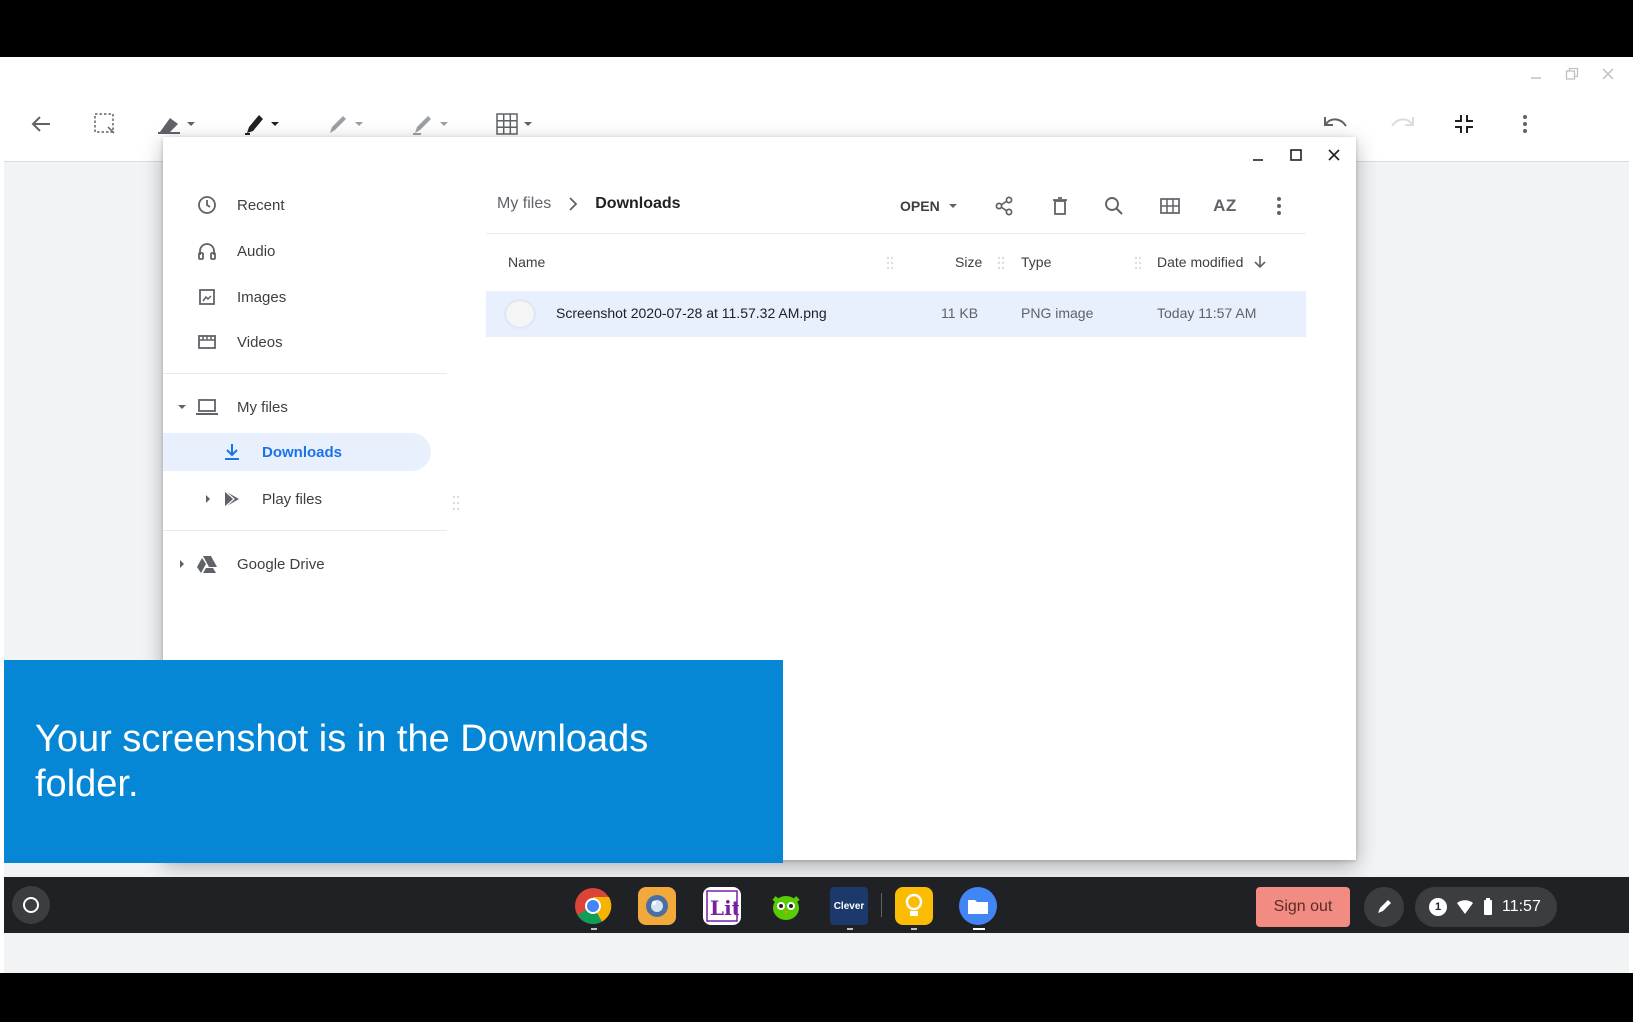 The height and width of the screenshot is (1022, 1633). Describe the element at coordinates (816, 28) in the screenshot. I see `letterbox-top` at that location.